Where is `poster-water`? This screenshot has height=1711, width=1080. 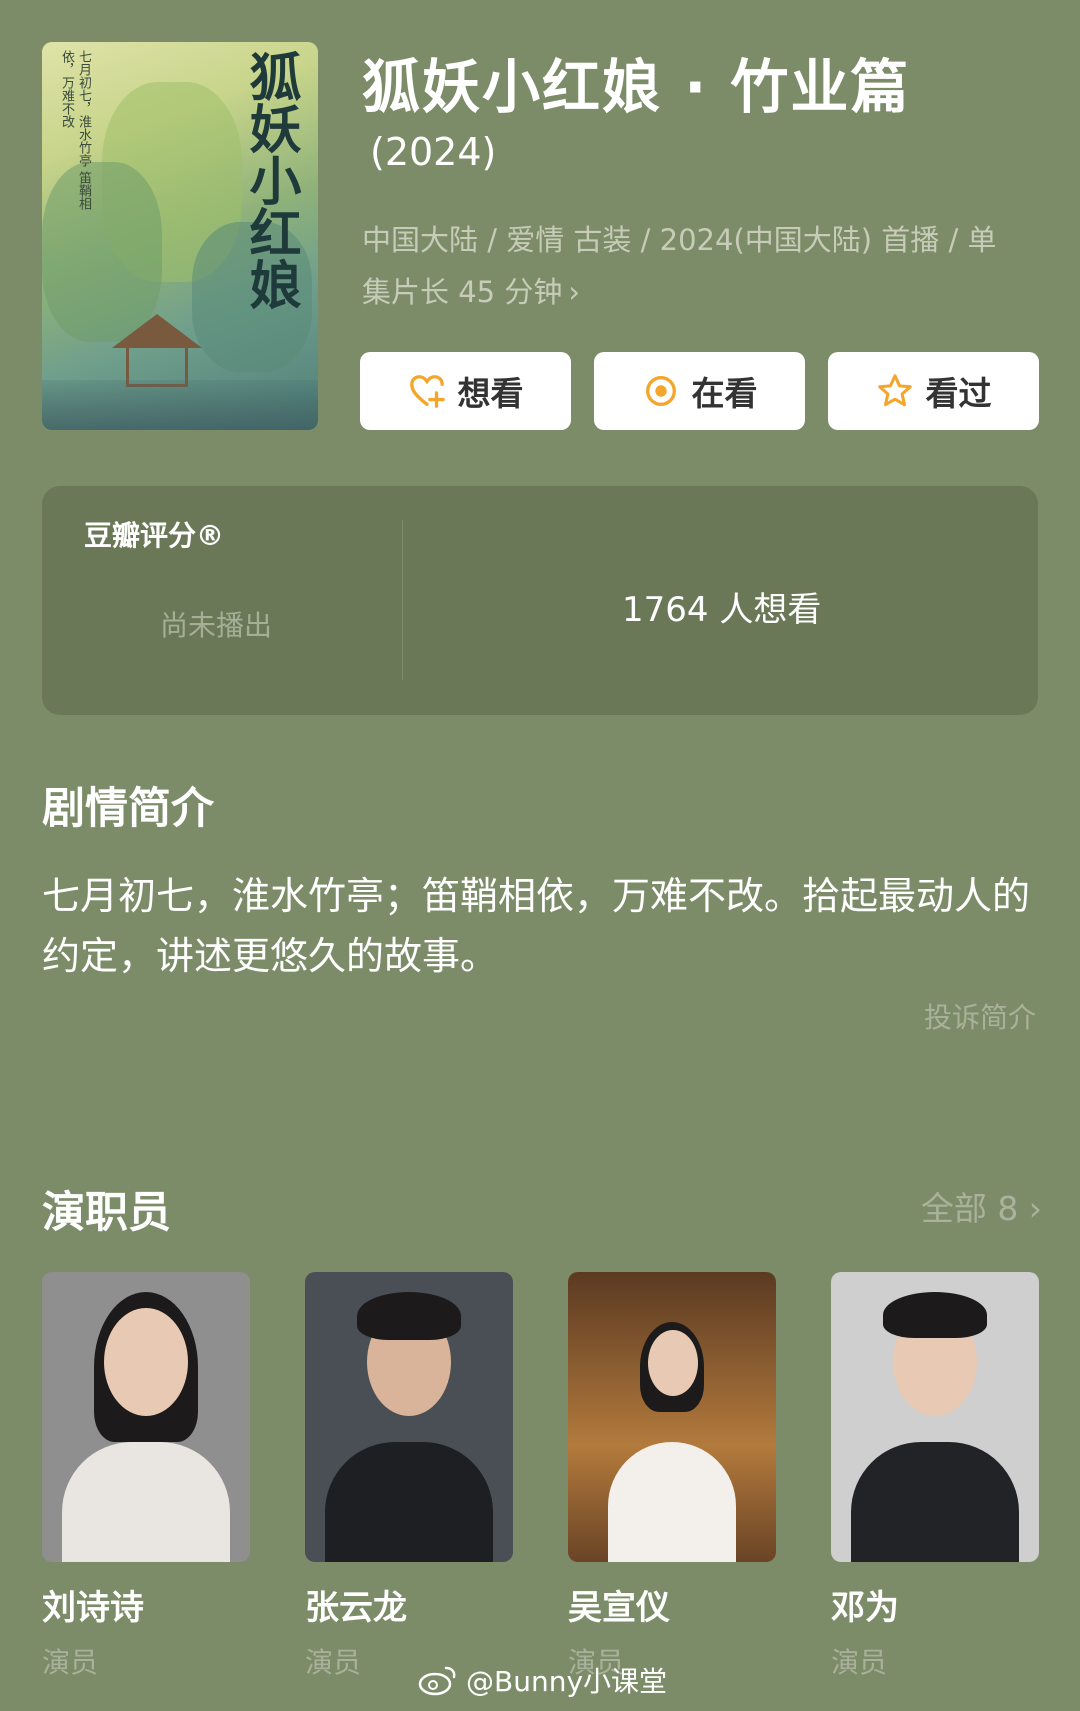
poster-water is located at coordinates (180, 405).